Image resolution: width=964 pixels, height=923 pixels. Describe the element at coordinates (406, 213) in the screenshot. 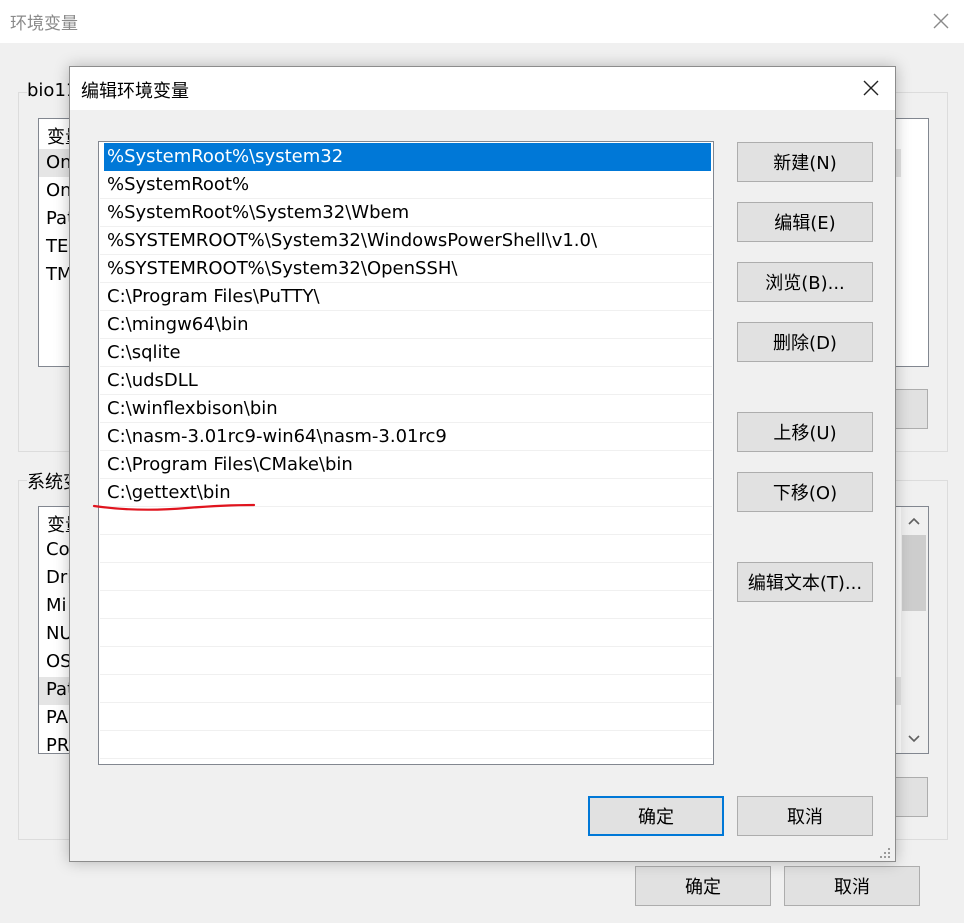

I see `path-item: %SystemRoot%\System32\Wbem` at that location.